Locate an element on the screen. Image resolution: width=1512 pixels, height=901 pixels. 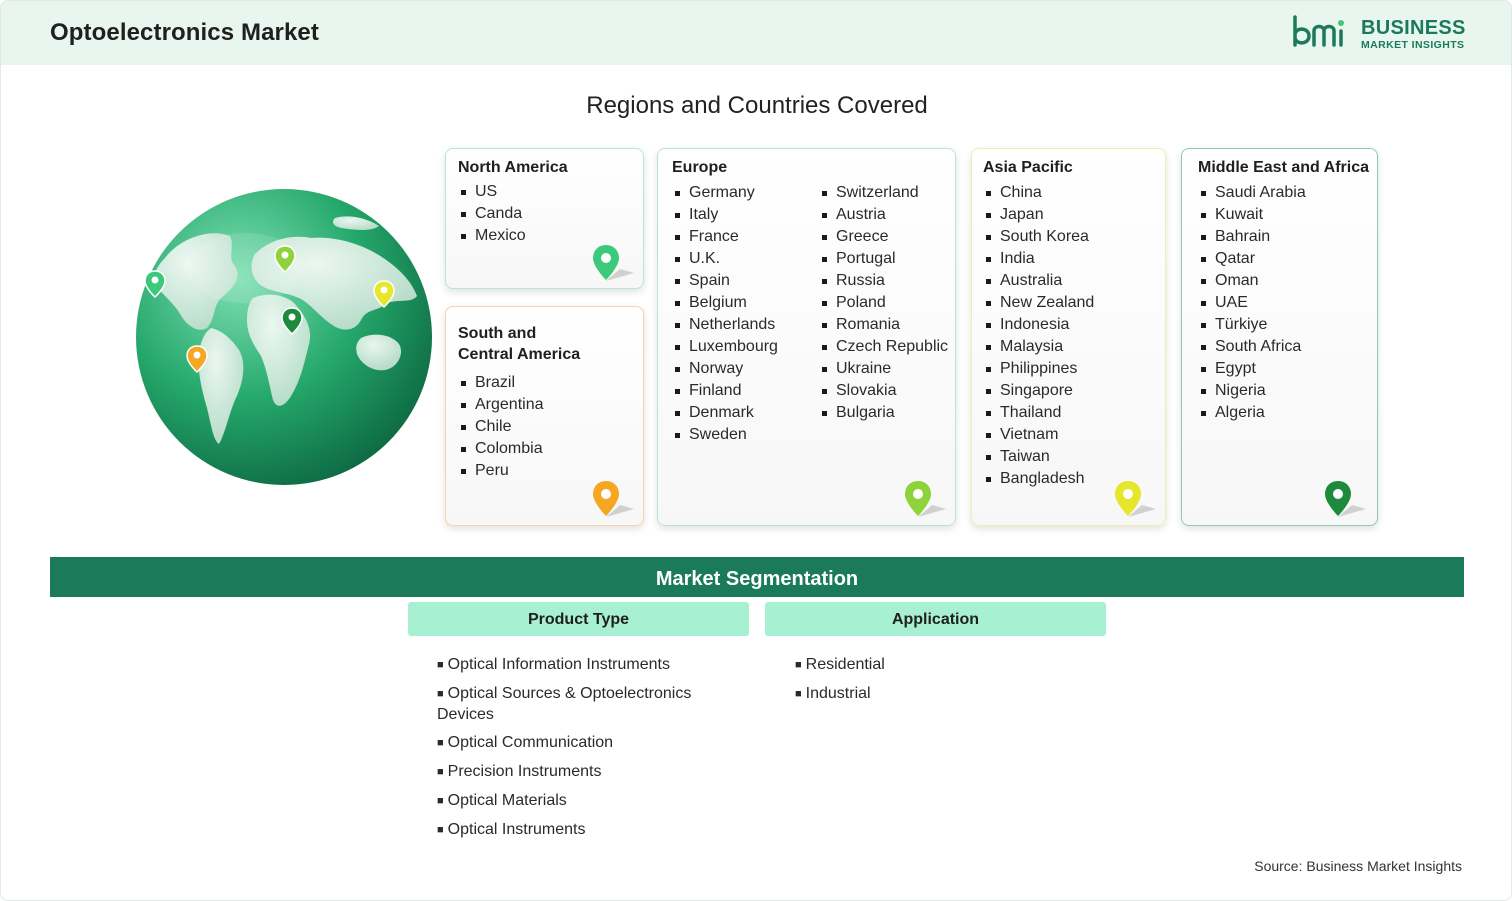
region-heading: Asia Pacific is located at coordinates (1028, 167).